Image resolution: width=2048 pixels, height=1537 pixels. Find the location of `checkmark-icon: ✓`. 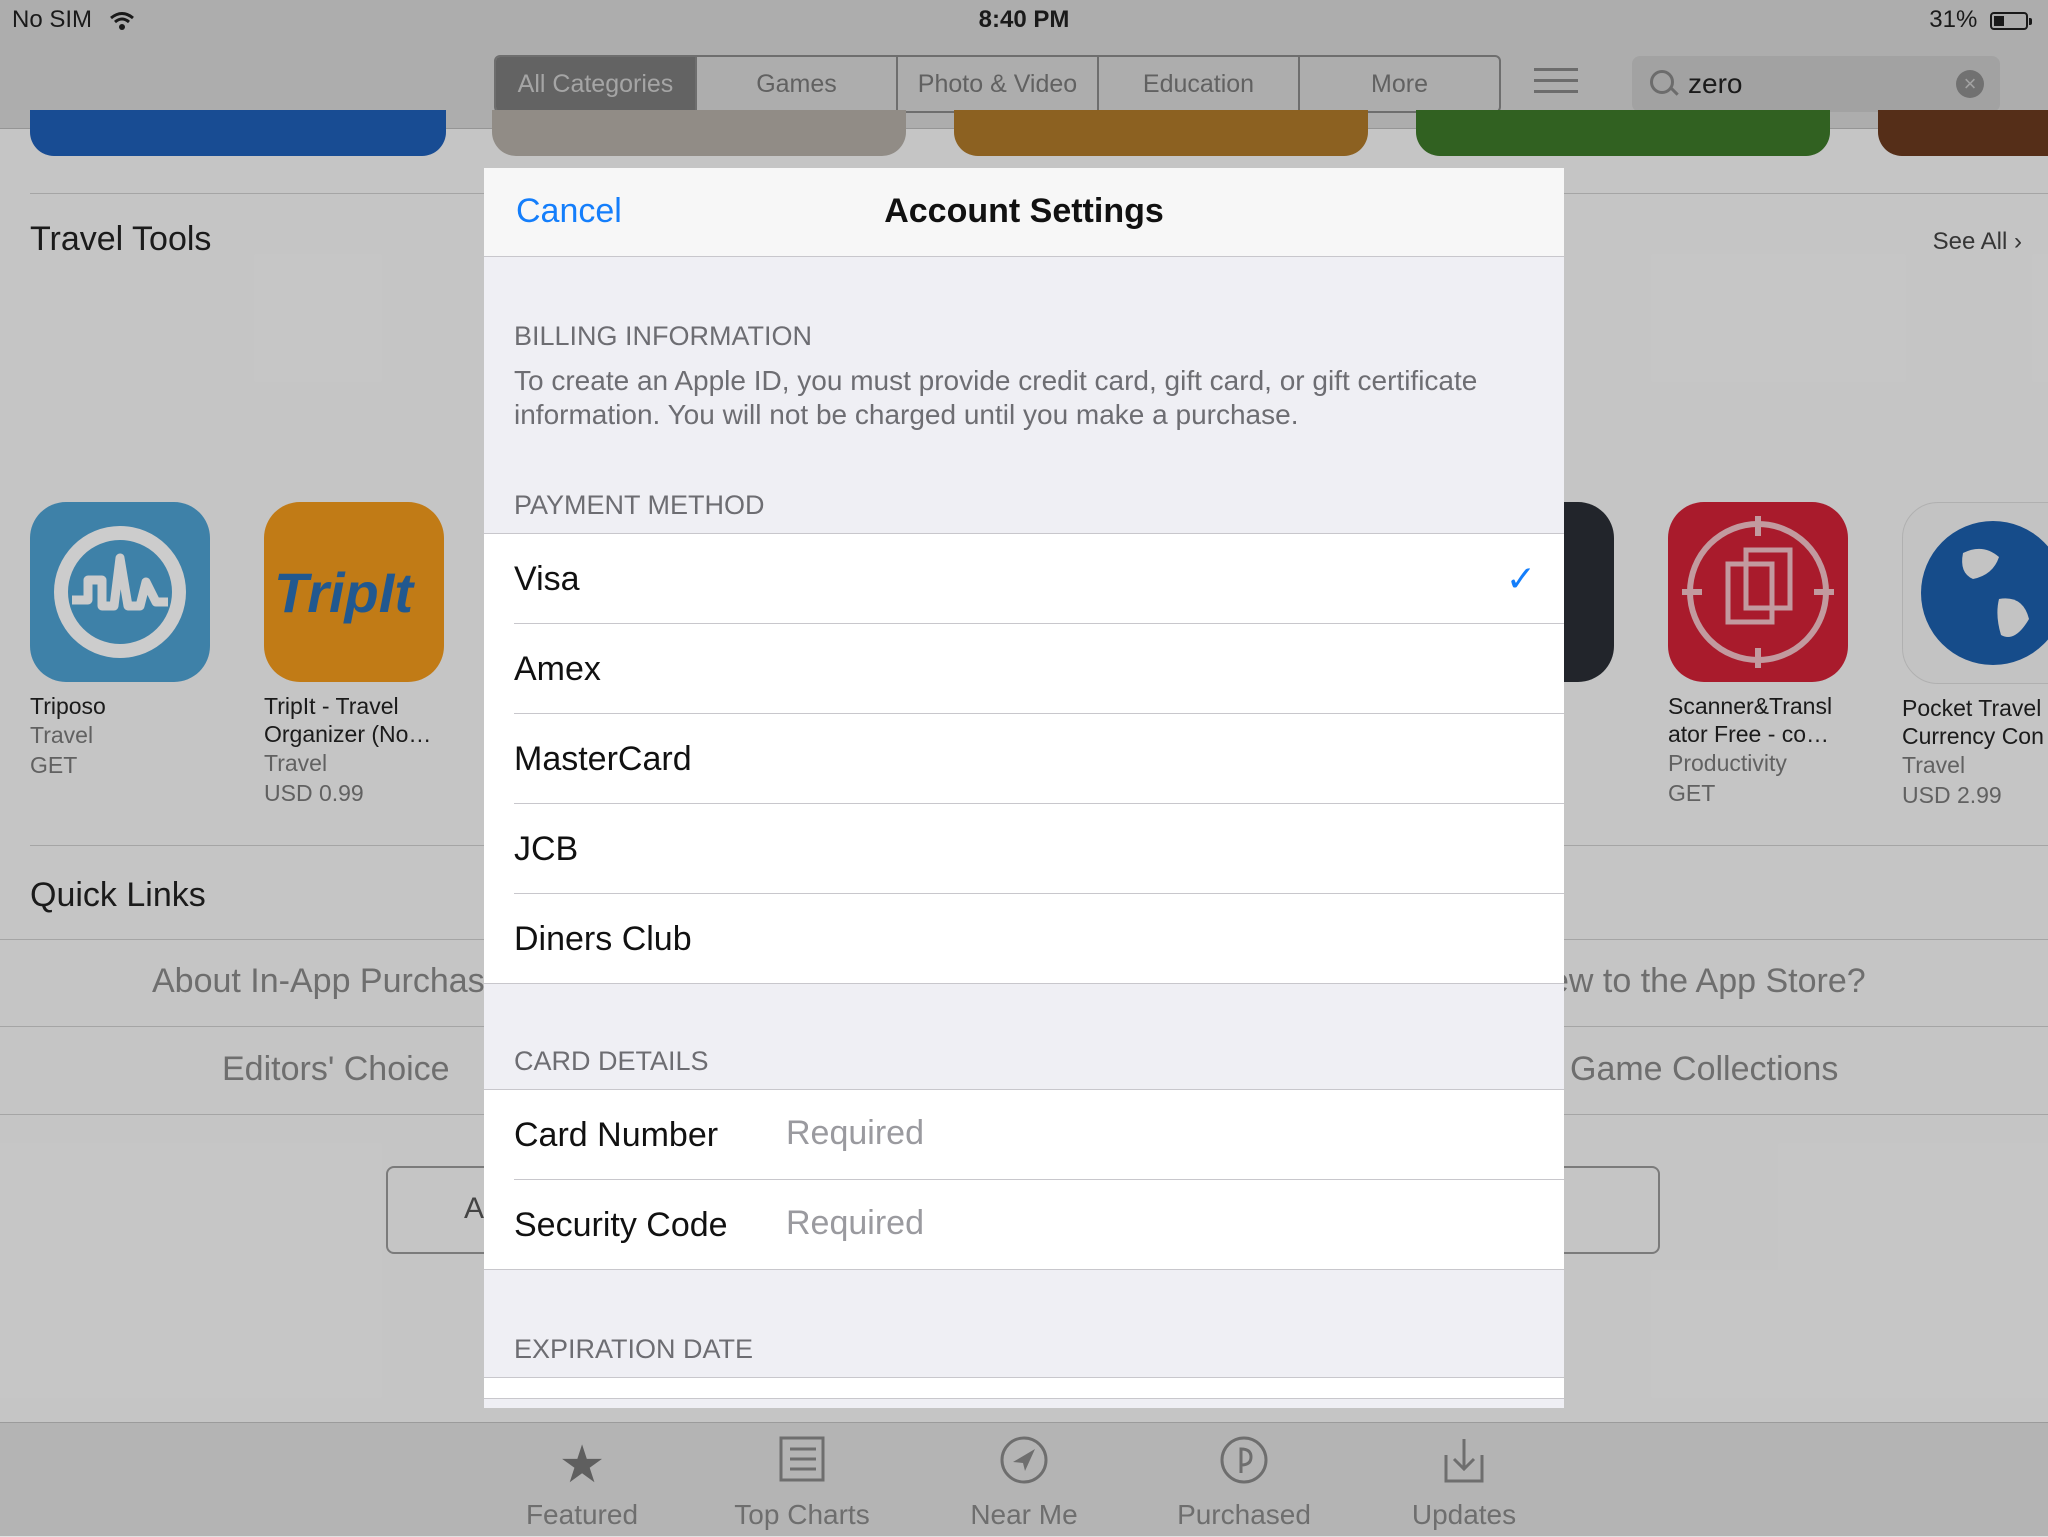

checkmark-icon: ✓ is located at coordinates (1520, 578).